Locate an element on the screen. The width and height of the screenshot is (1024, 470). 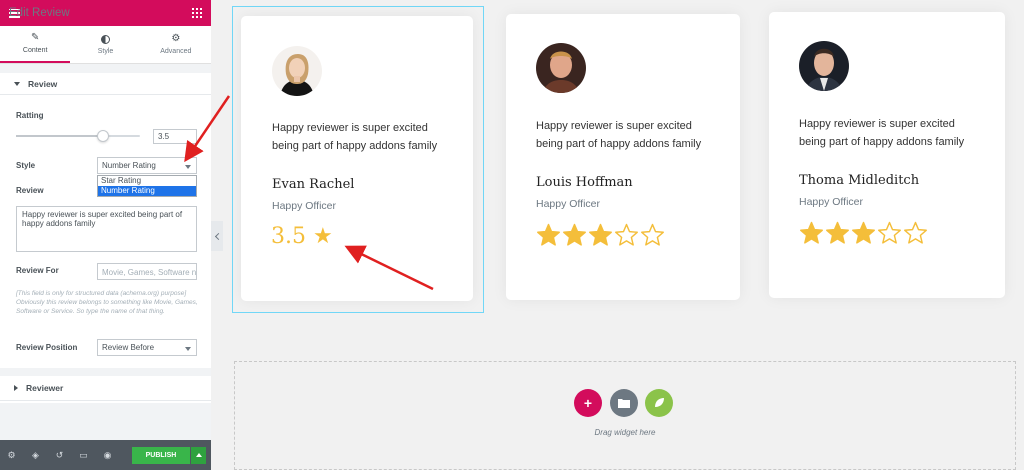
widgets-grid-icon is located at coordinates (197, 13).